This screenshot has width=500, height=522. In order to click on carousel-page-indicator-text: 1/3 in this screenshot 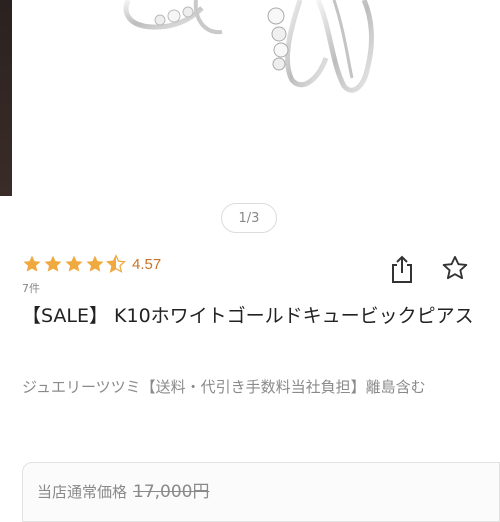, I will do `click(249, 218)`.